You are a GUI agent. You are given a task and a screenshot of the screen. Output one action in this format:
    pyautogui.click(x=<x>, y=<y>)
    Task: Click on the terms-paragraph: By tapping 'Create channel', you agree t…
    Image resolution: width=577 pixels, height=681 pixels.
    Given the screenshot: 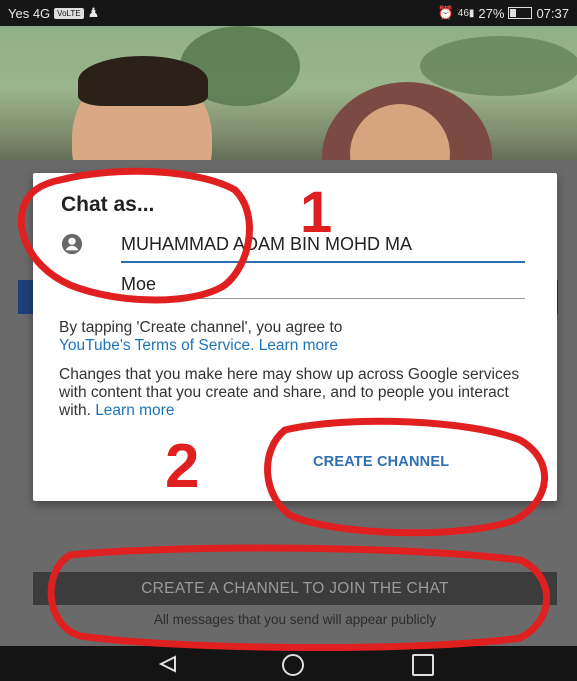 What is the action you would take?
    pyautogui.click(x=294, y=337)
    